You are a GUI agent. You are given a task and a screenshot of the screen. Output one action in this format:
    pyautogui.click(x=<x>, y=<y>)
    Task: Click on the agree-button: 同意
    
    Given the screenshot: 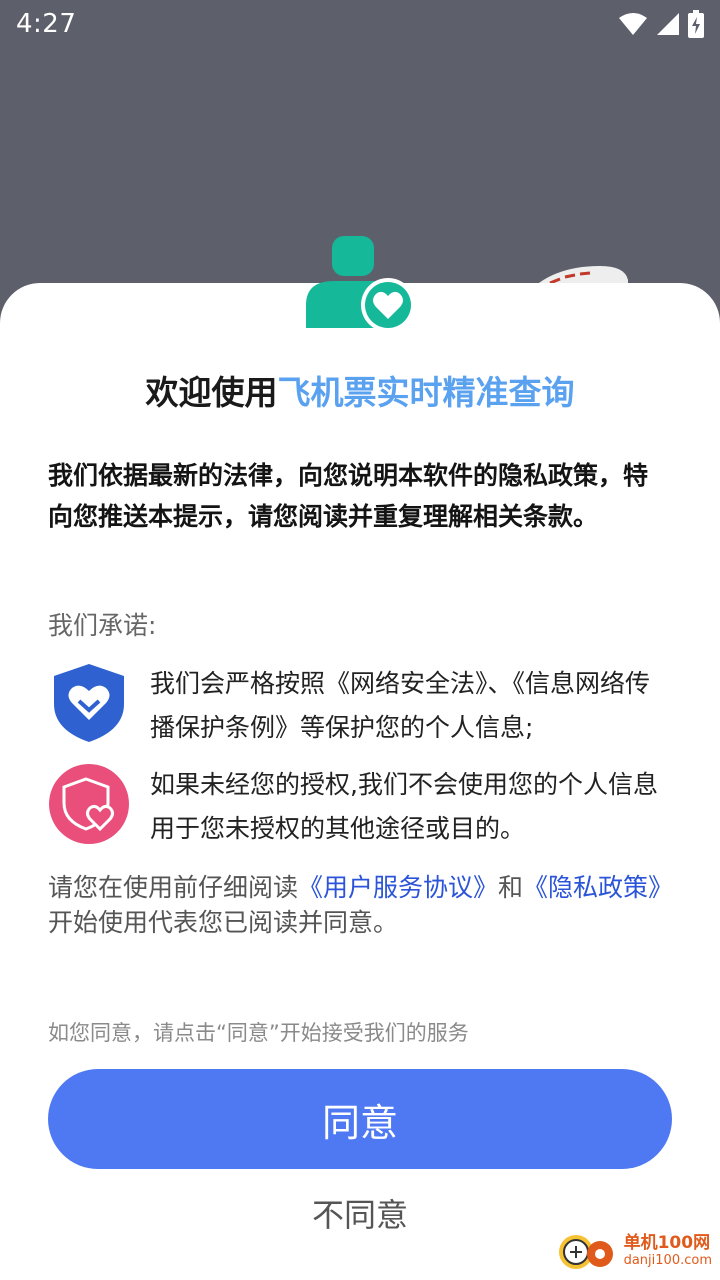 What is the action you would take?
    pyautogui.click(x=360, y=1119)
    